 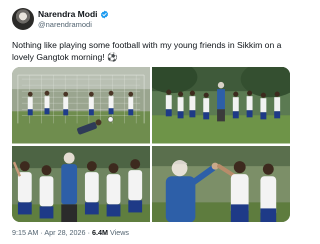 I want to click on photo-goal-save, so click(x=81, y=105).